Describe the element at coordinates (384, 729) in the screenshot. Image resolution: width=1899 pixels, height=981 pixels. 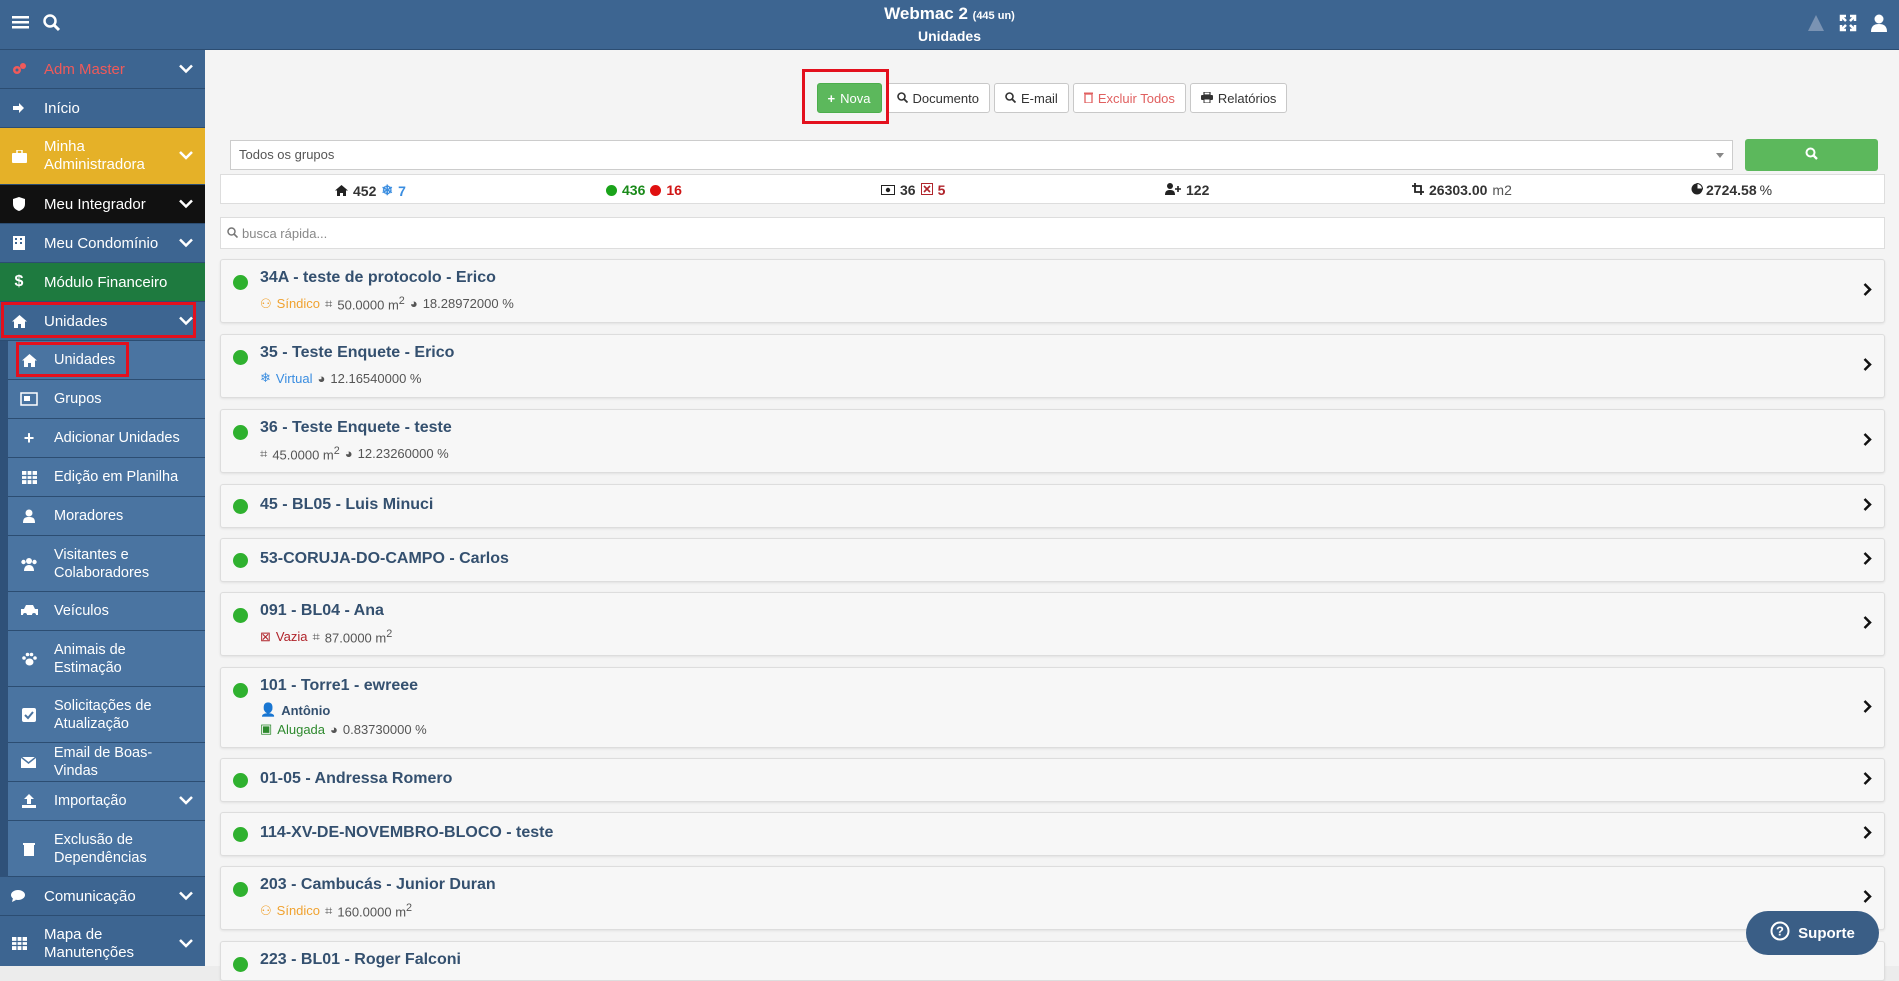
I see `unit-fraction: 0.83730000 %` at that location.